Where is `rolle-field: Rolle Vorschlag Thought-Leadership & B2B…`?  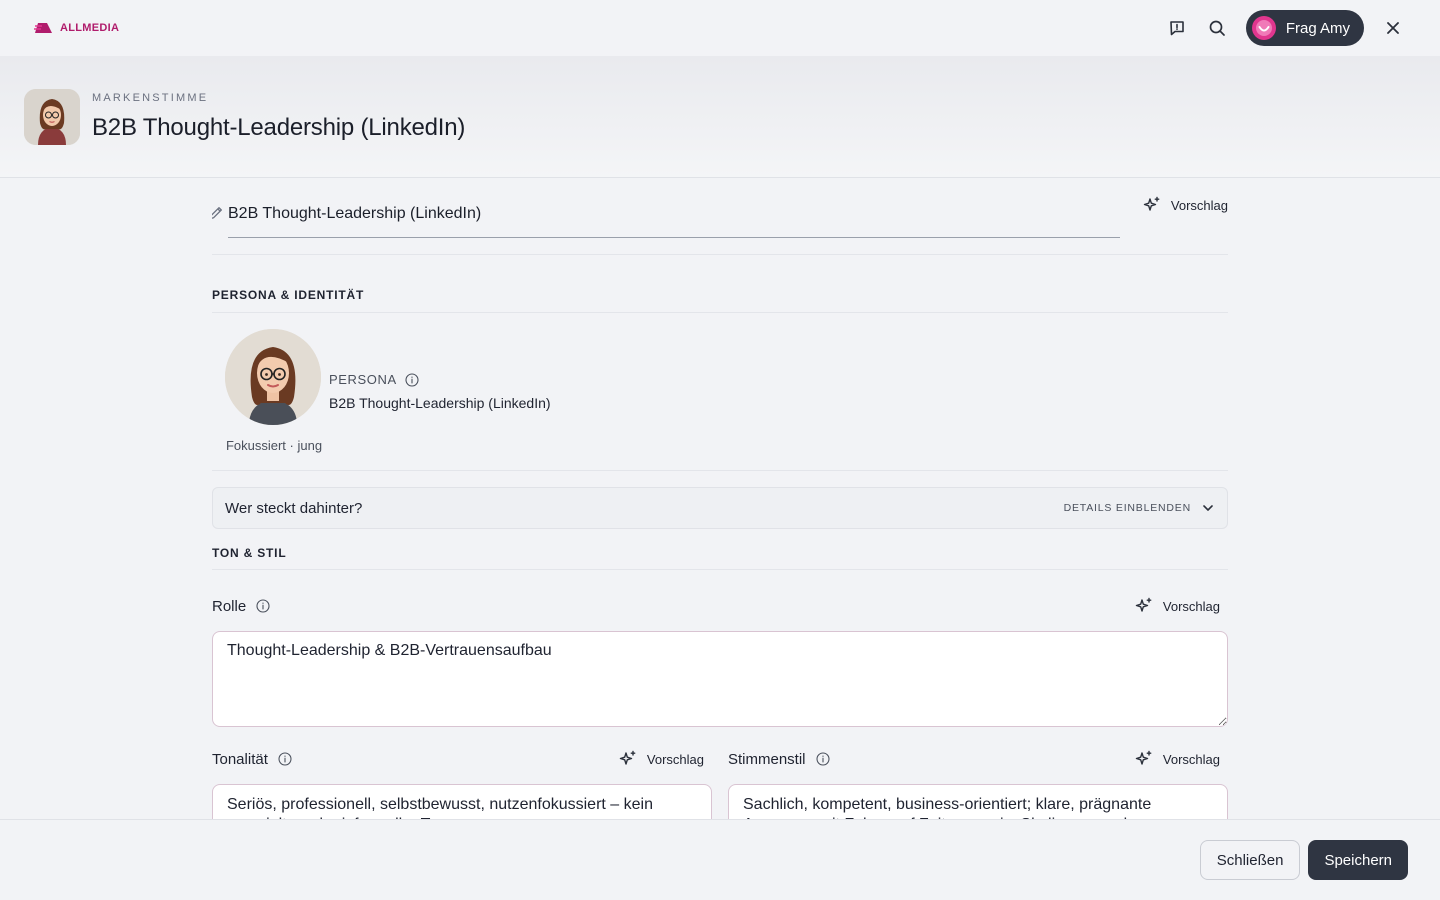
rolle-field: Rolle Vorschlag Thought-Leadership & B2B… is located at coordinates (720, 663).